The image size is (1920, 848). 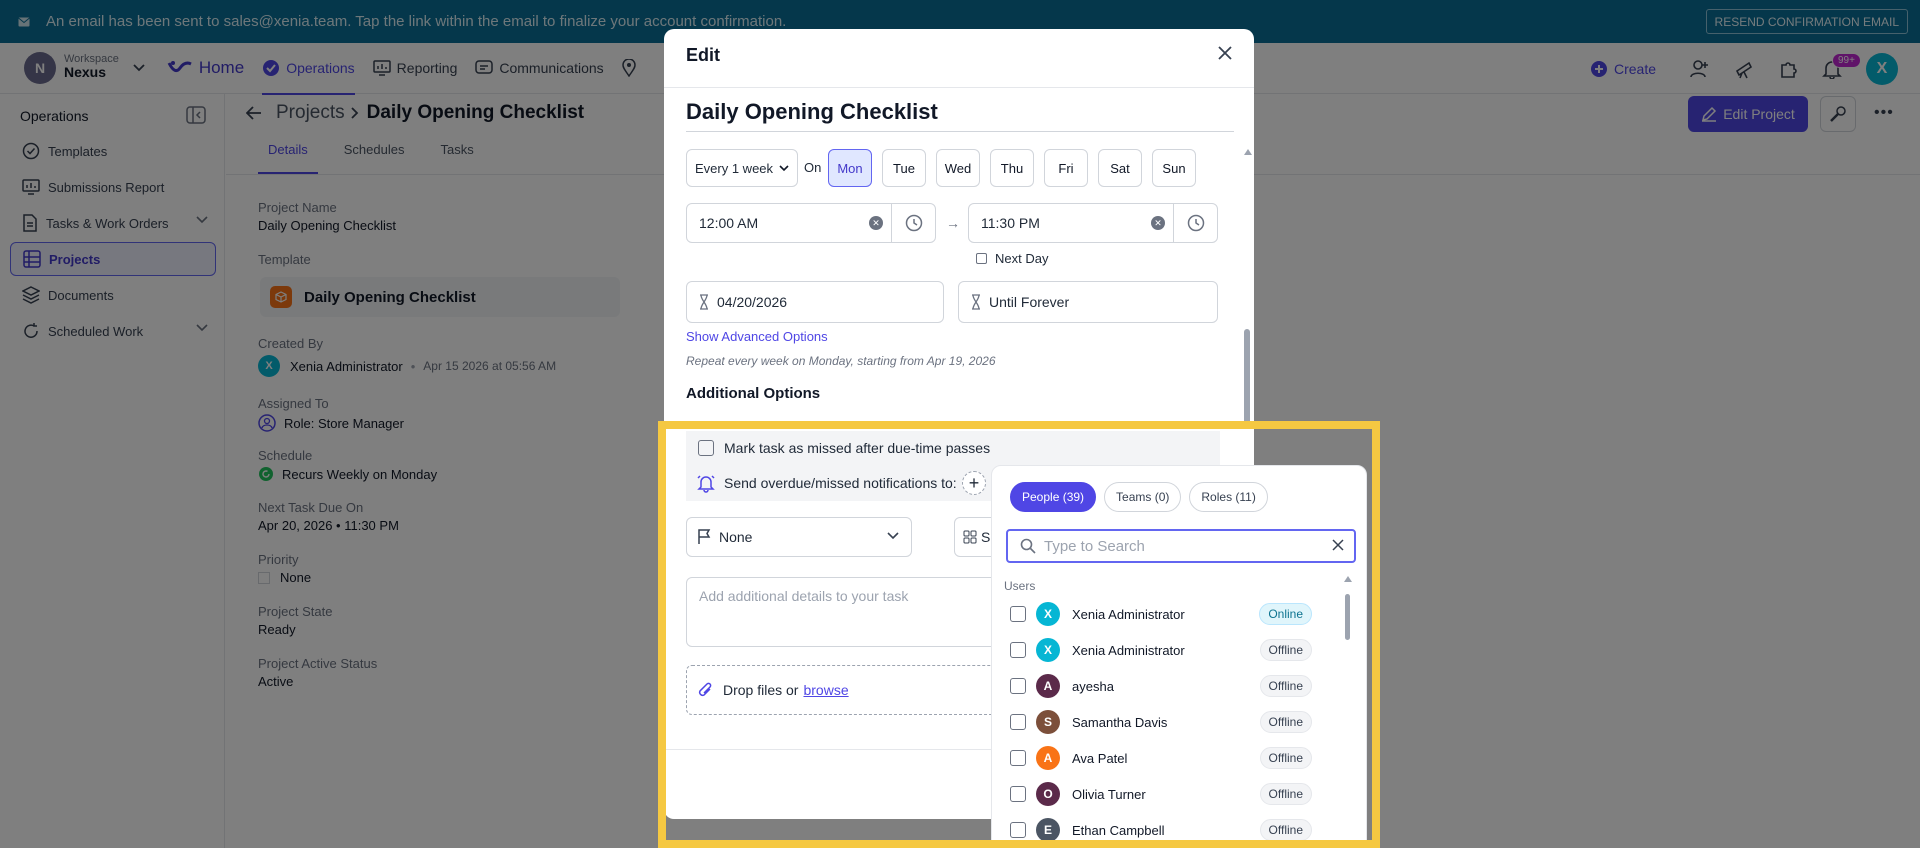 What do you see at coordinates (753, 393) in the screenshot?
I see `additional-options-heading: Additional Options` at bounding box center [753, 393].